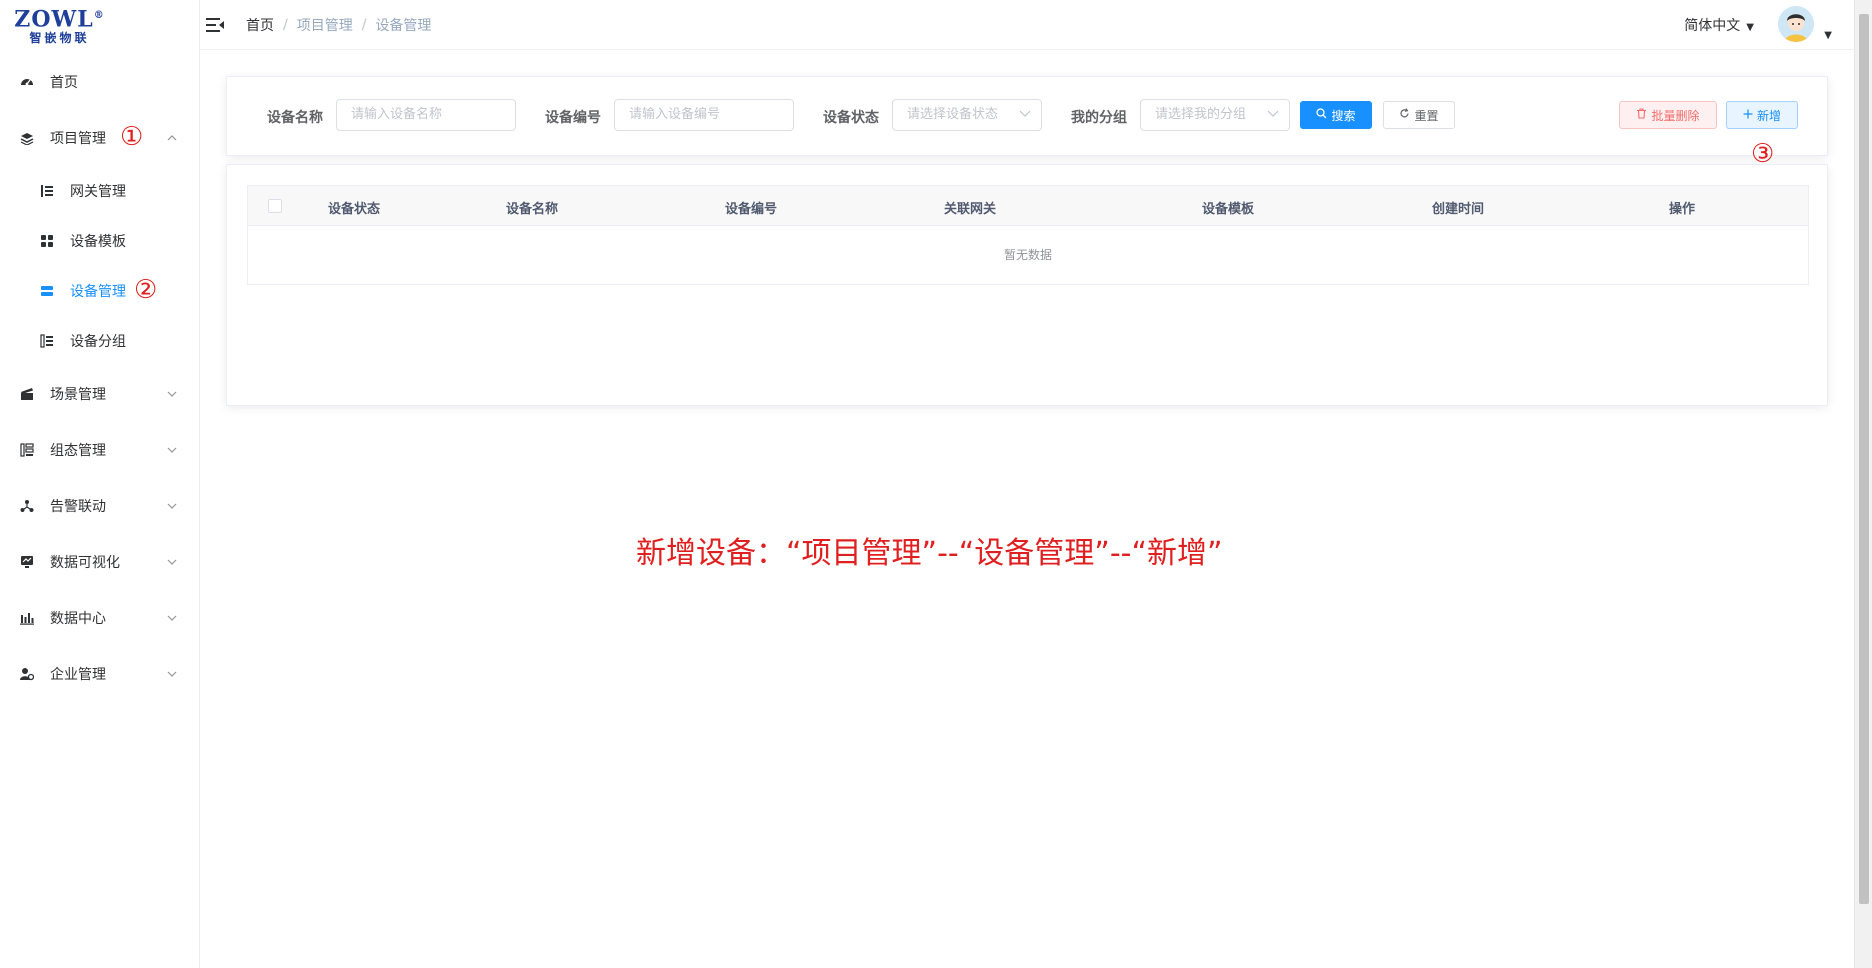 Image resolution: width=1872 pixels, height=968 pixels. What do you see at coordinates (1748, 115) in the screenshot?
I see `plus-icon` at bounding box center [1748, 115].